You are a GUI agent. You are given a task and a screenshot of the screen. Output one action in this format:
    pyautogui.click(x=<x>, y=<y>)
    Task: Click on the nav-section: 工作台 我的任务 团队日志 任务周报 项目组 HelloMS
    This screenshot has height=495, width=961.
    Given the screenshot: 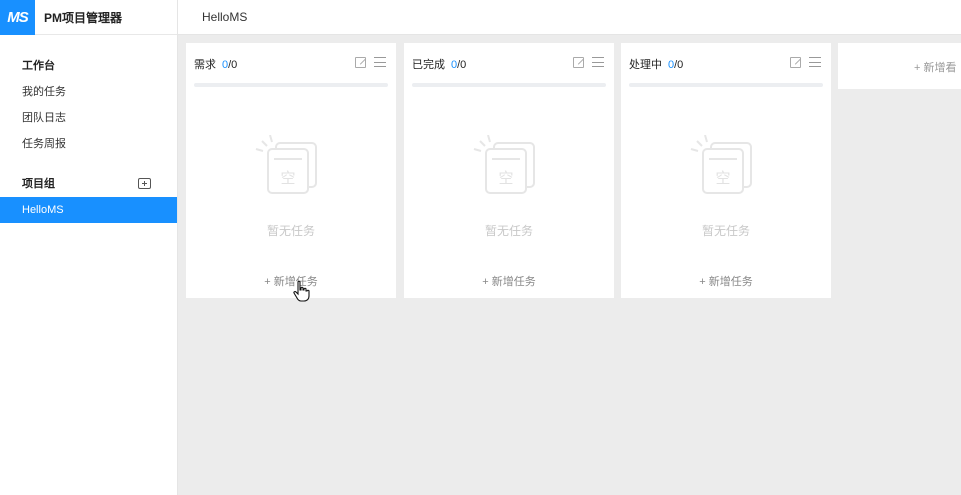 What is the action you would take?
    pyautogui.click(x=88, y=129)
    